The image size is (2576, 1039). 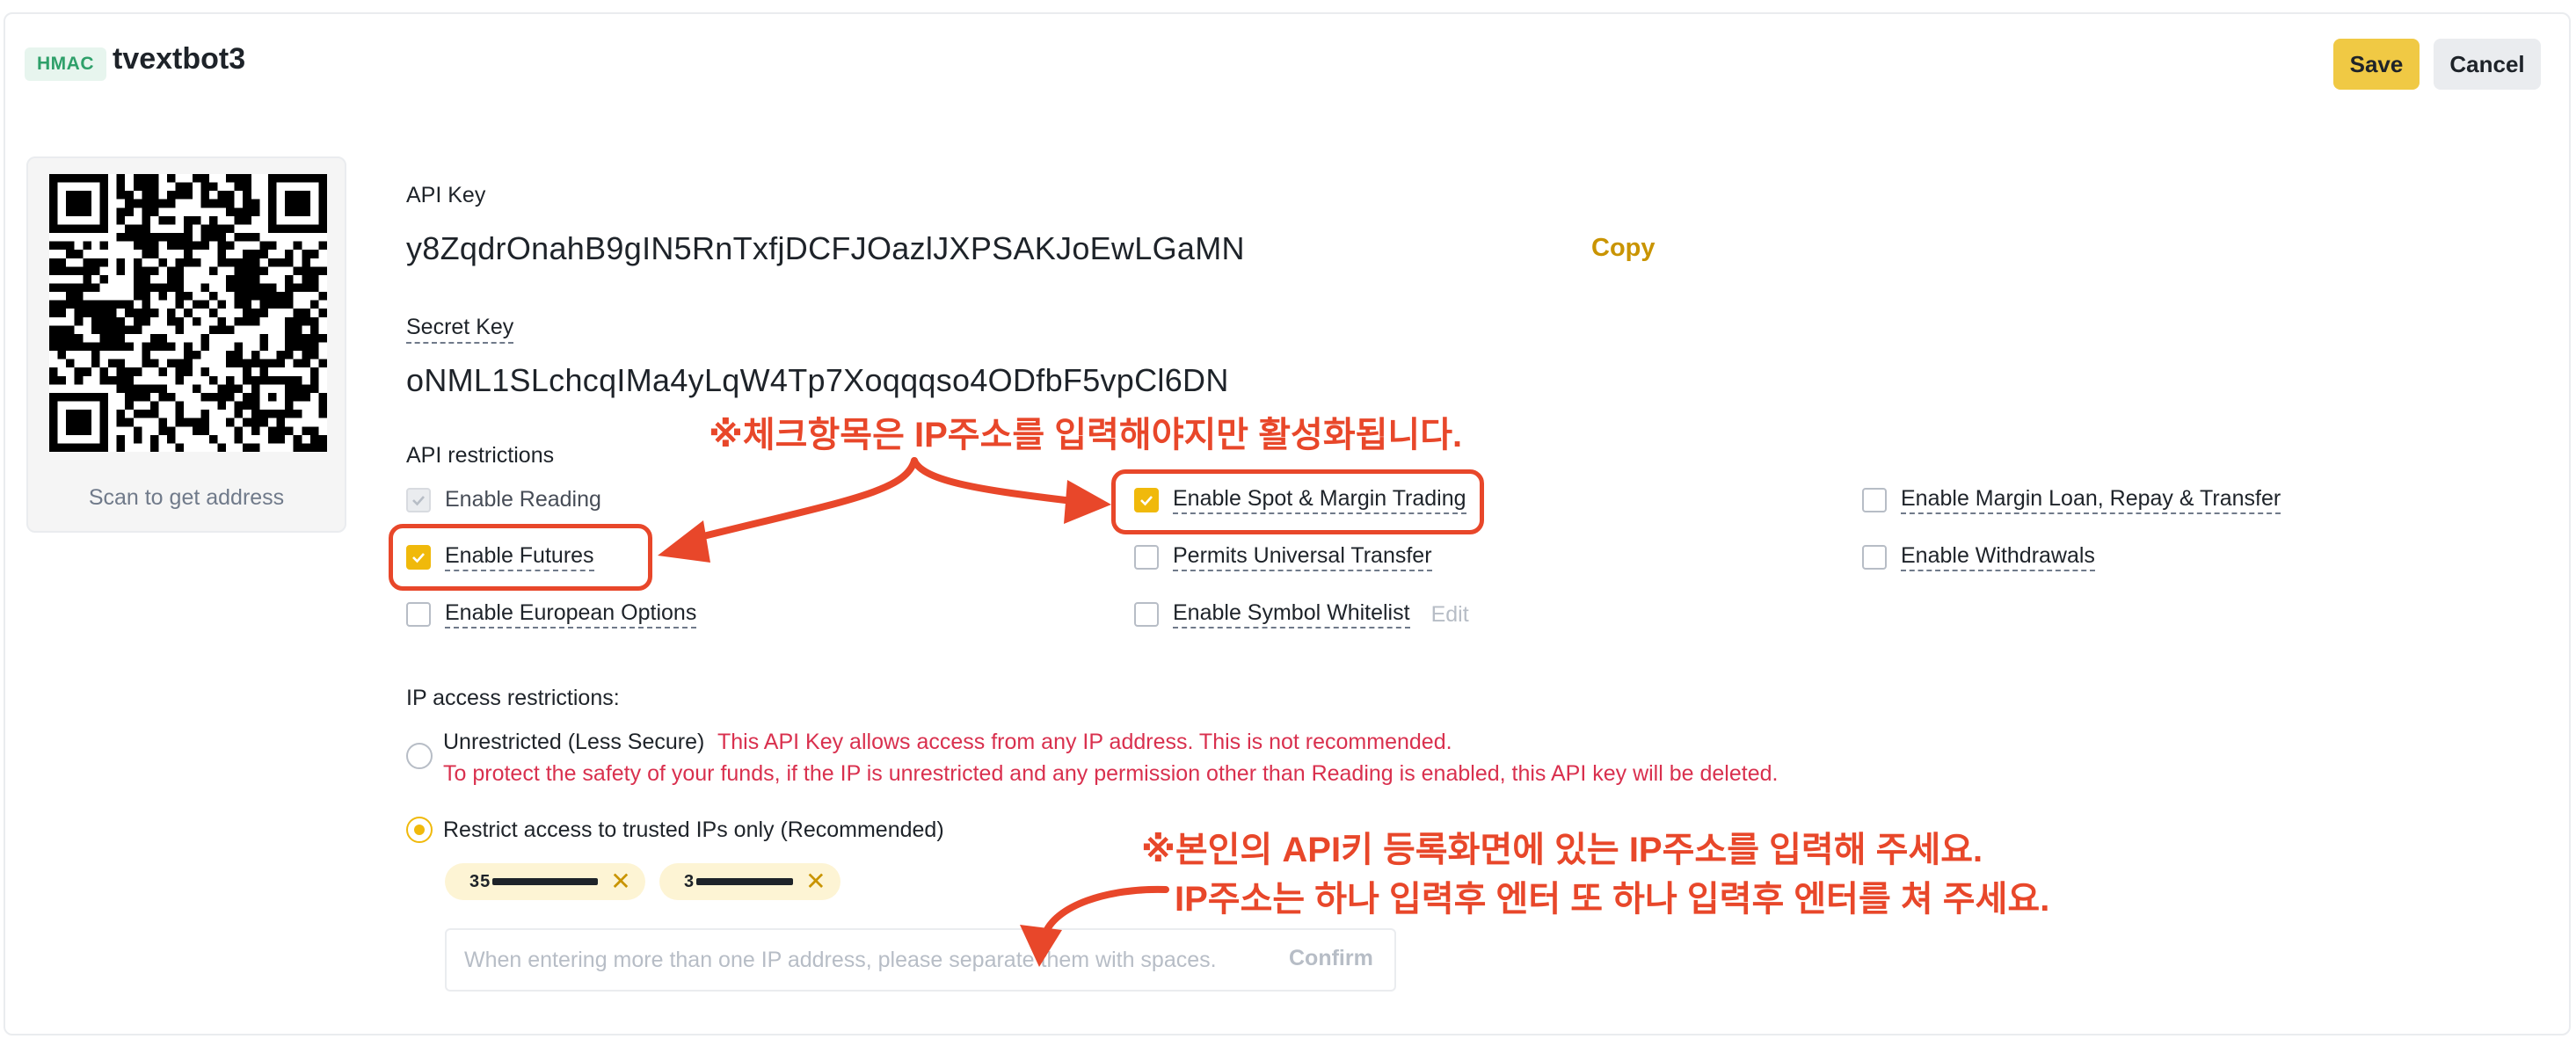 What do you see at coordinates (2376, 64) in the screenshot?
I see `save-button: Save` at bounding box center [2376, 64].